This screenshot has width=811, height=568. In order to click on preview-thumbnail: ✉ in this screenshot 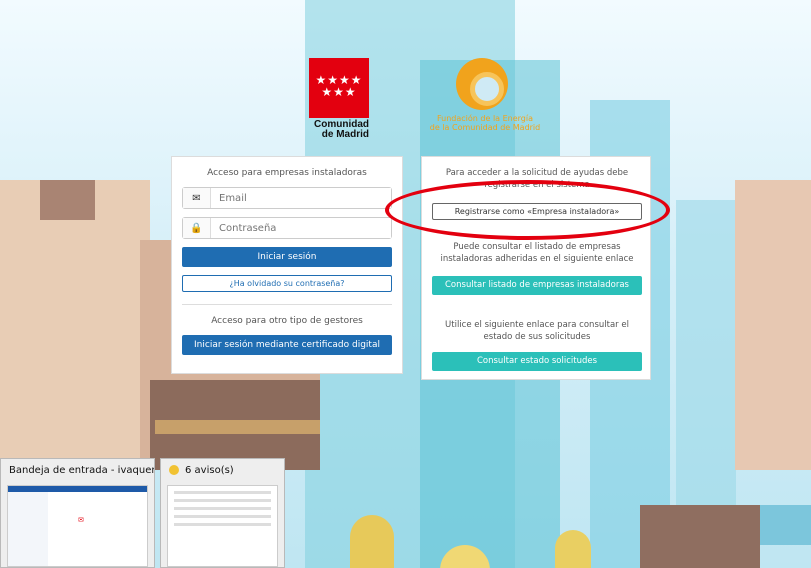, I will do `click(77, 526)`.